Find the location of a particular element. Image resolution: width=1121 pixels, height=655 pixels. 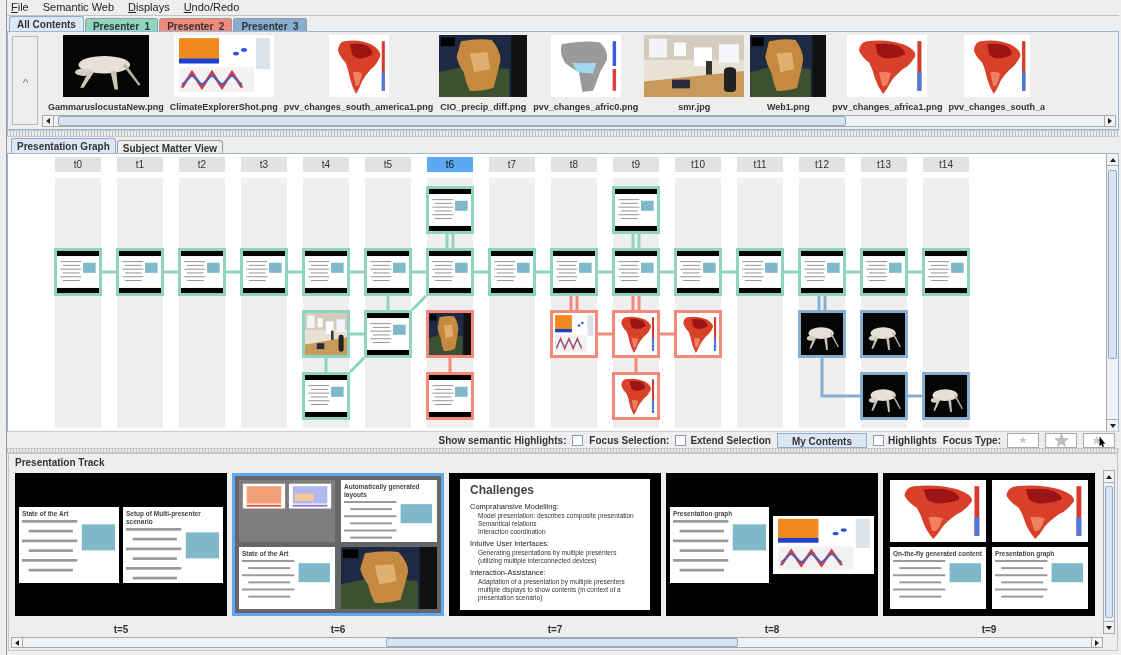

time-column-header: t0 is located at coordinates (78, 164).